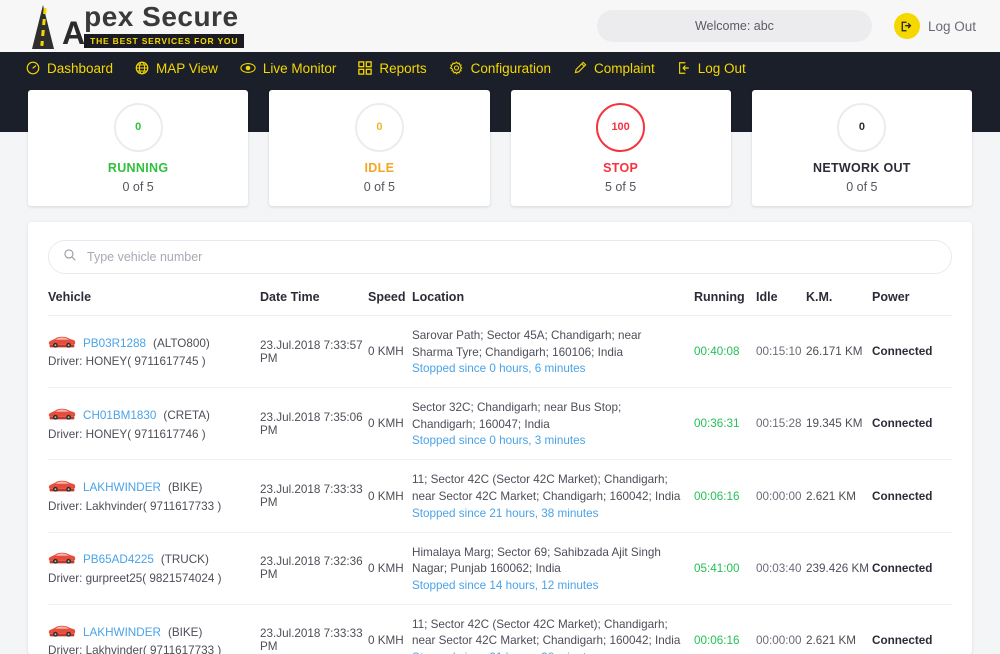 The image size is (1000, 654). I want to click on vehicle-number-link: PB65AD4225, so click(118, 560).